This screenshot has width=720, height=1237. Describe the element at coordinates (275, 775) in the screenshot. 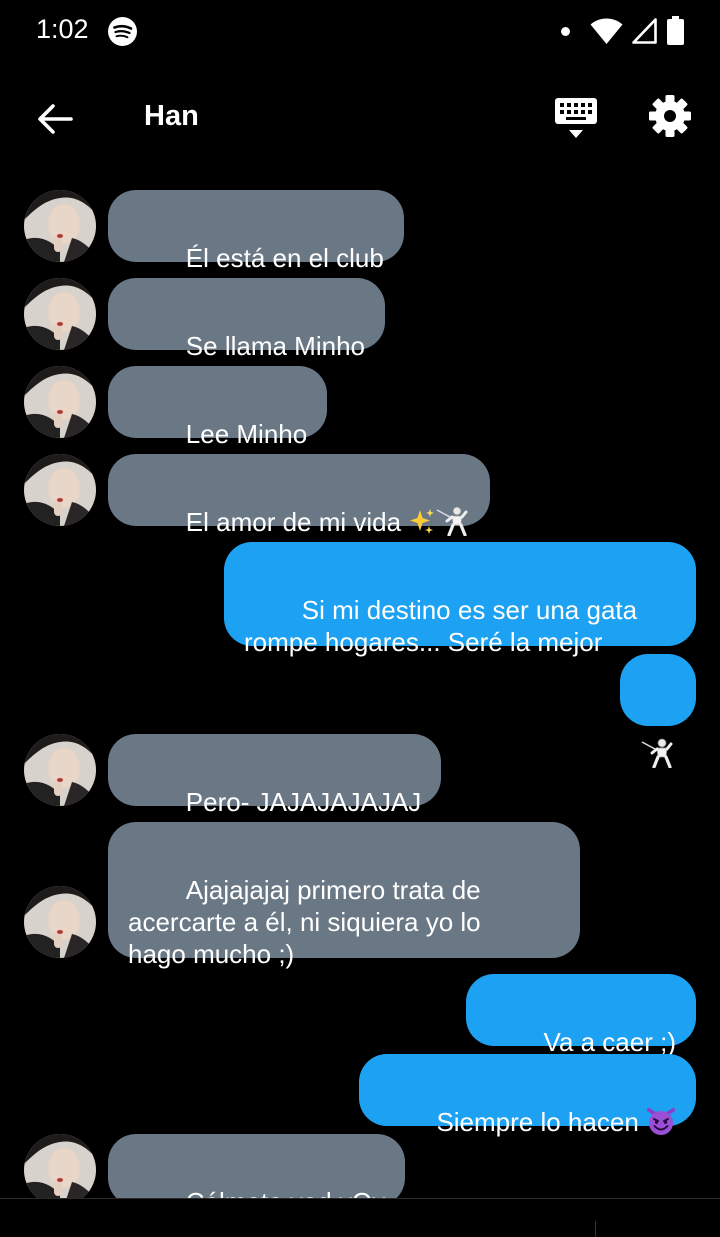

I see `incoming-message-bubble: Pero- JAJAJAJAJAJ` at that location.